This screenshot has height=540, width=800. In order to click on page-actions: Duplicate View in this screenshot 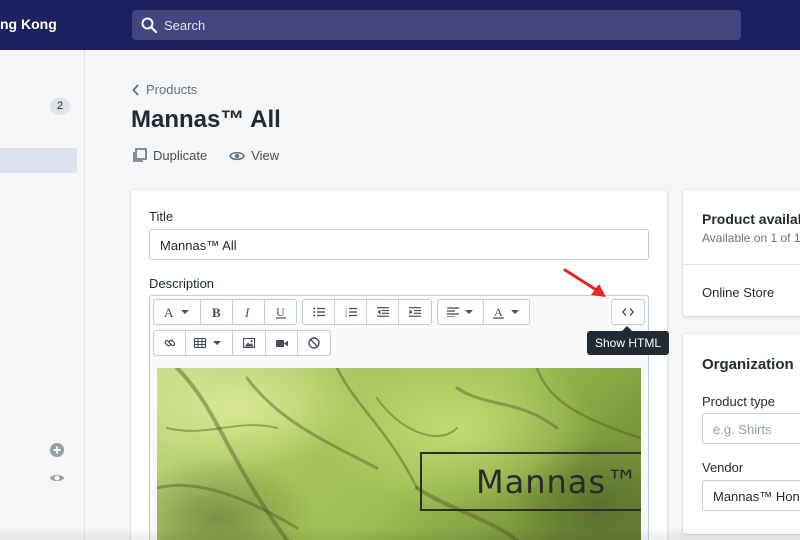, I will do `click(205, 155)`.